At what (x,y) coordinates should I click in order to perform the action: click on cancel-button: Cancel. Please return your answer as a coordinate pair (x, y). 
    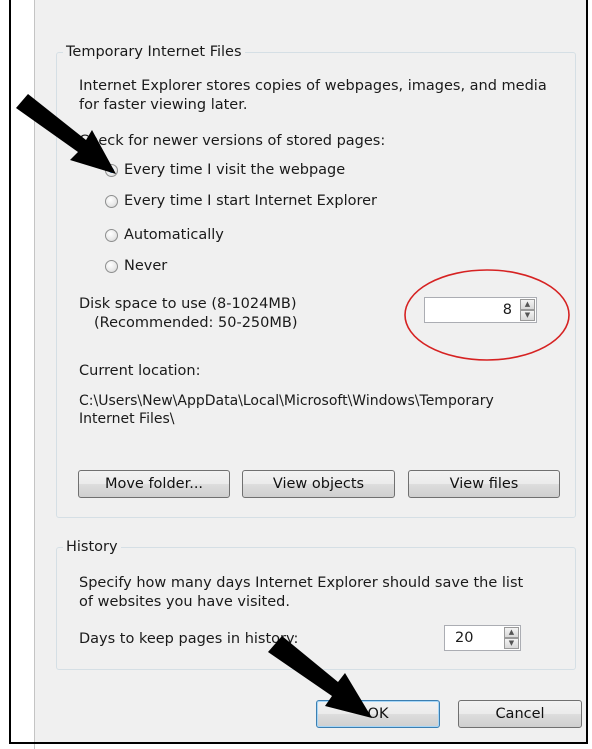
    Looking at the image, I should click on (520, 714).